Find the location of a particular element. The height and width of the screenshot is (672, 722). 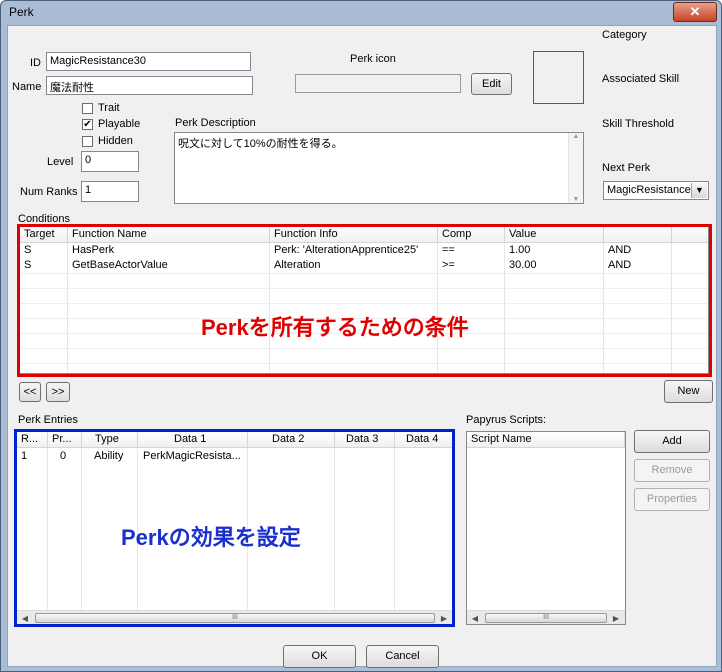

scroll-down-icon: ▼ is located at coordinates (576, 199).